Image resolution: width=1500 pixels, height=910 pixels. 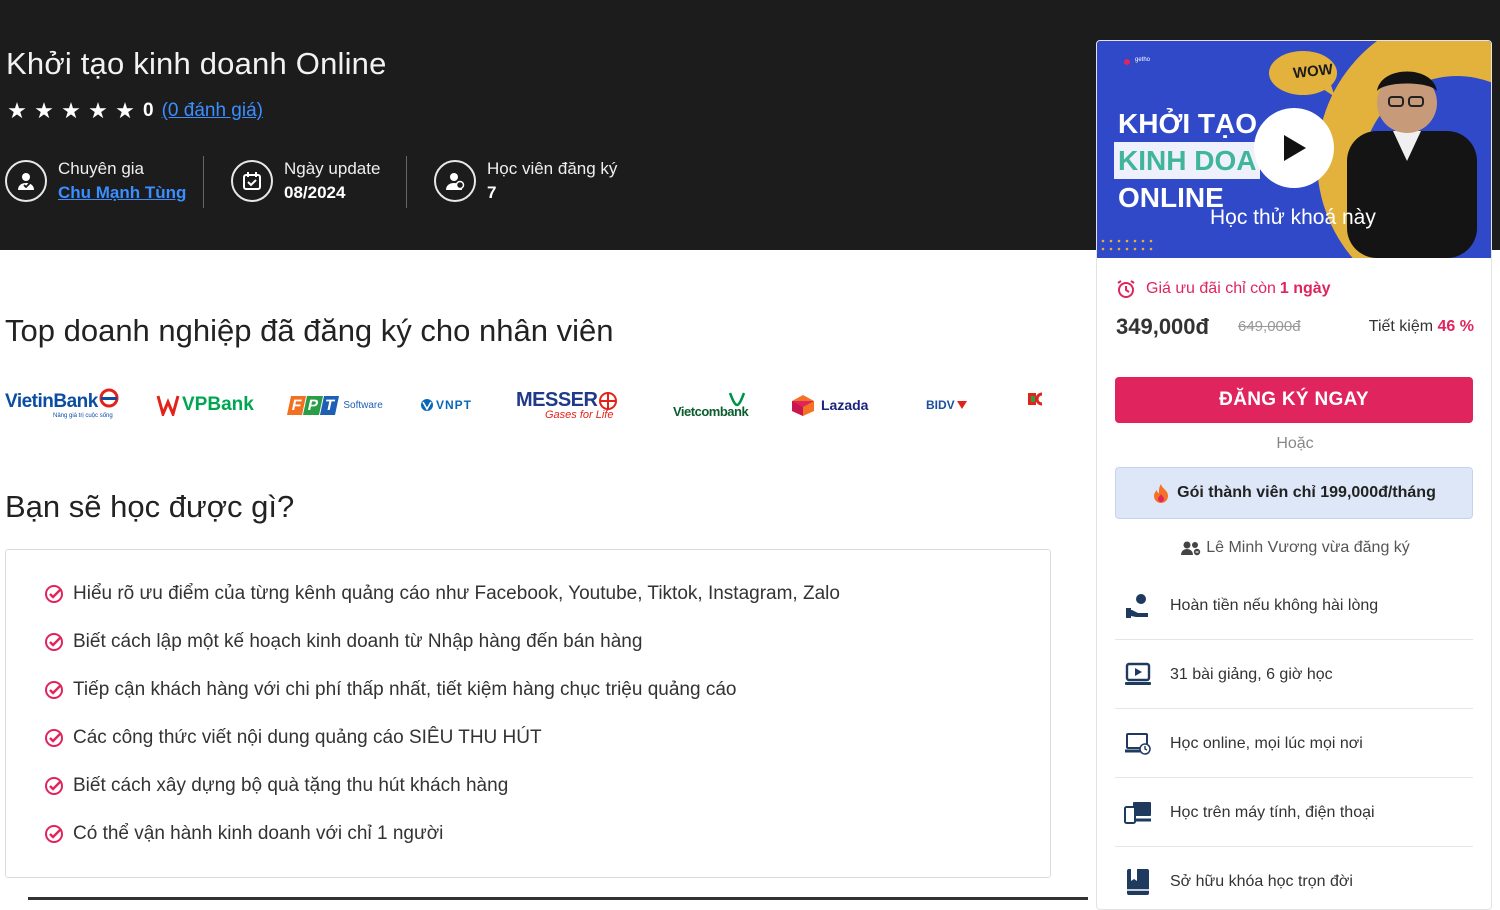 I want to click on course-title: Khởi tạo kinh doanh Online, so click(x=196, y=63).